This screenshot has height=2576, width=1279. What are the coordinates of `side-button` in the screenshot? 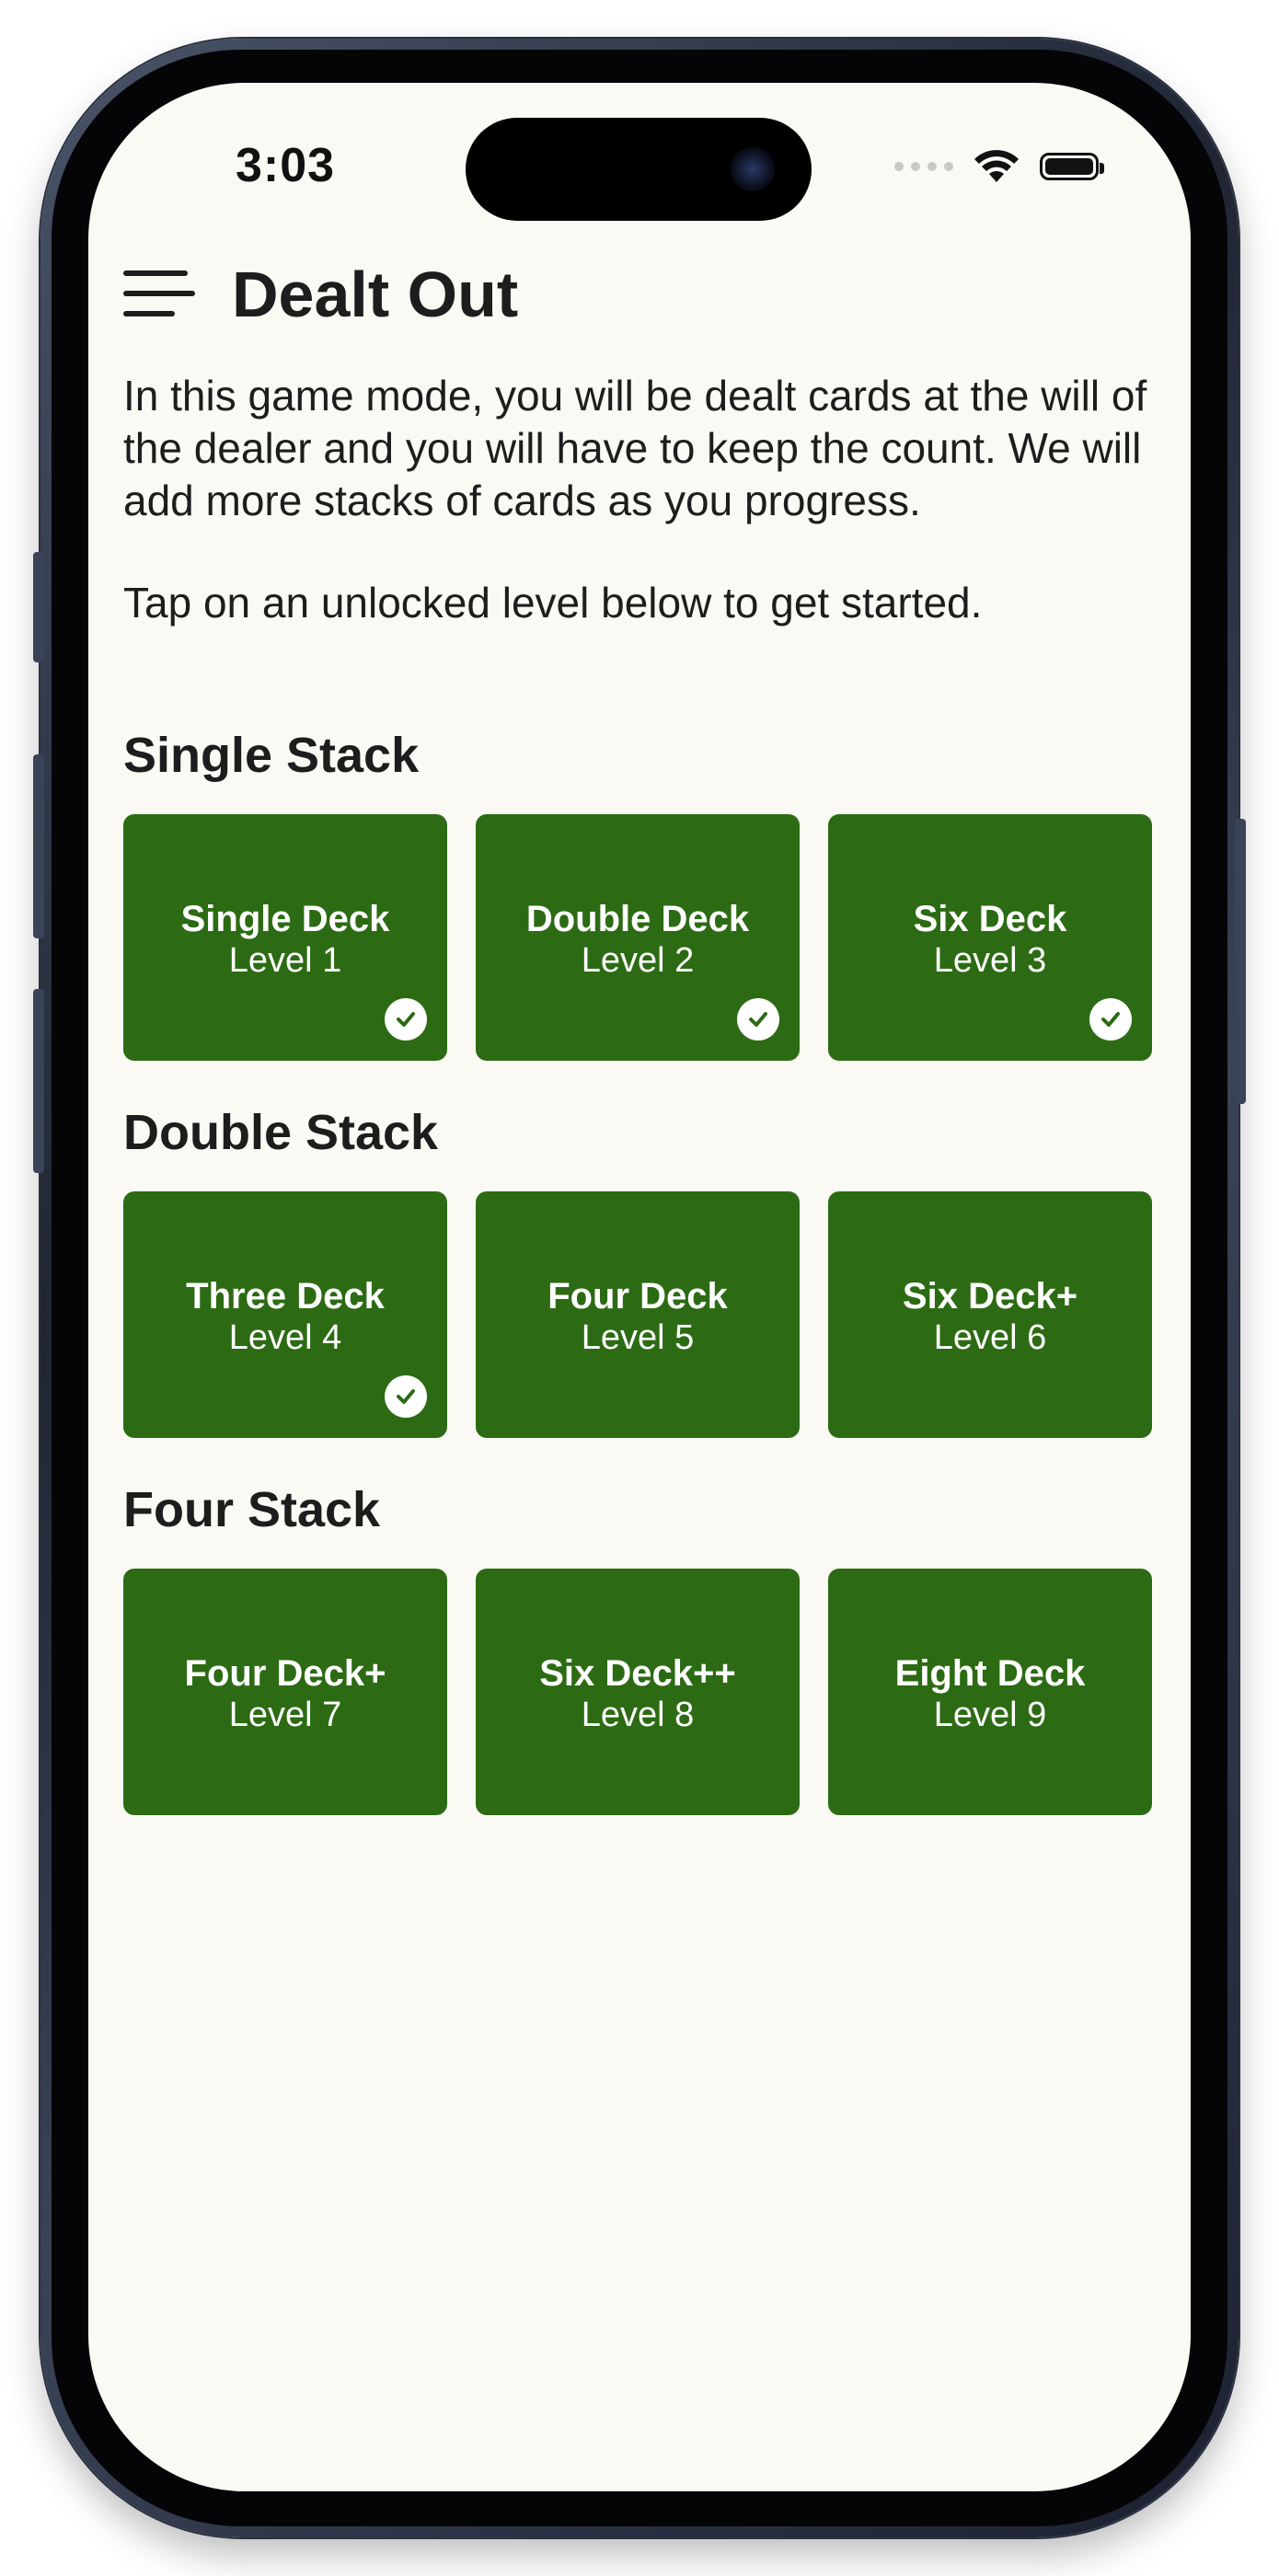 It's located at (1240, 961).